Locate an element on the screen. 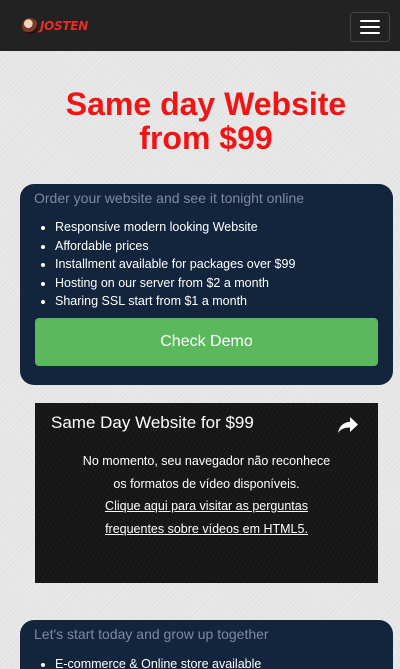  feature-item: Affordable prices is located at coordinates (175, 246).